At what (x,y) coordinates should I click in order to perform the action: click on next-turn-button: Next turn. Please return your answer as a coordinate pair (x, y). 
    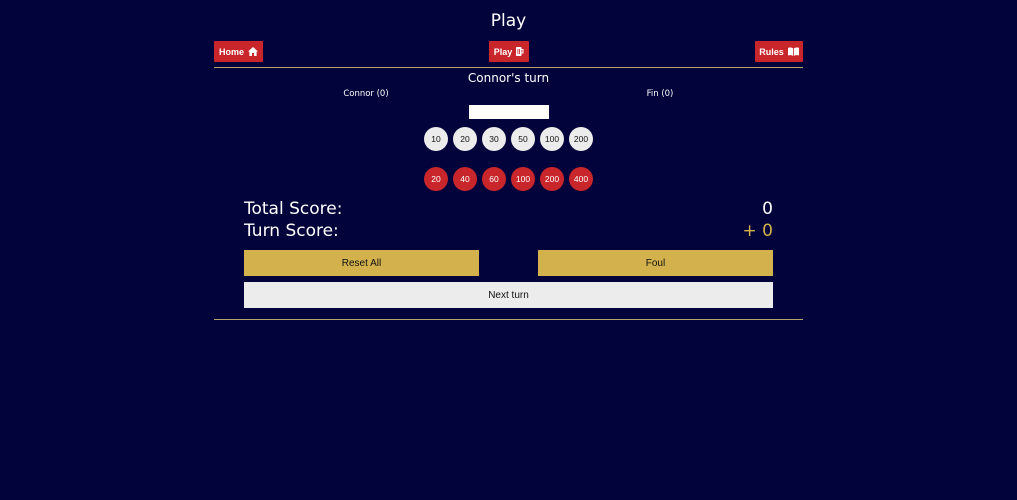
    Looking at the image, I should click on (508, 295).